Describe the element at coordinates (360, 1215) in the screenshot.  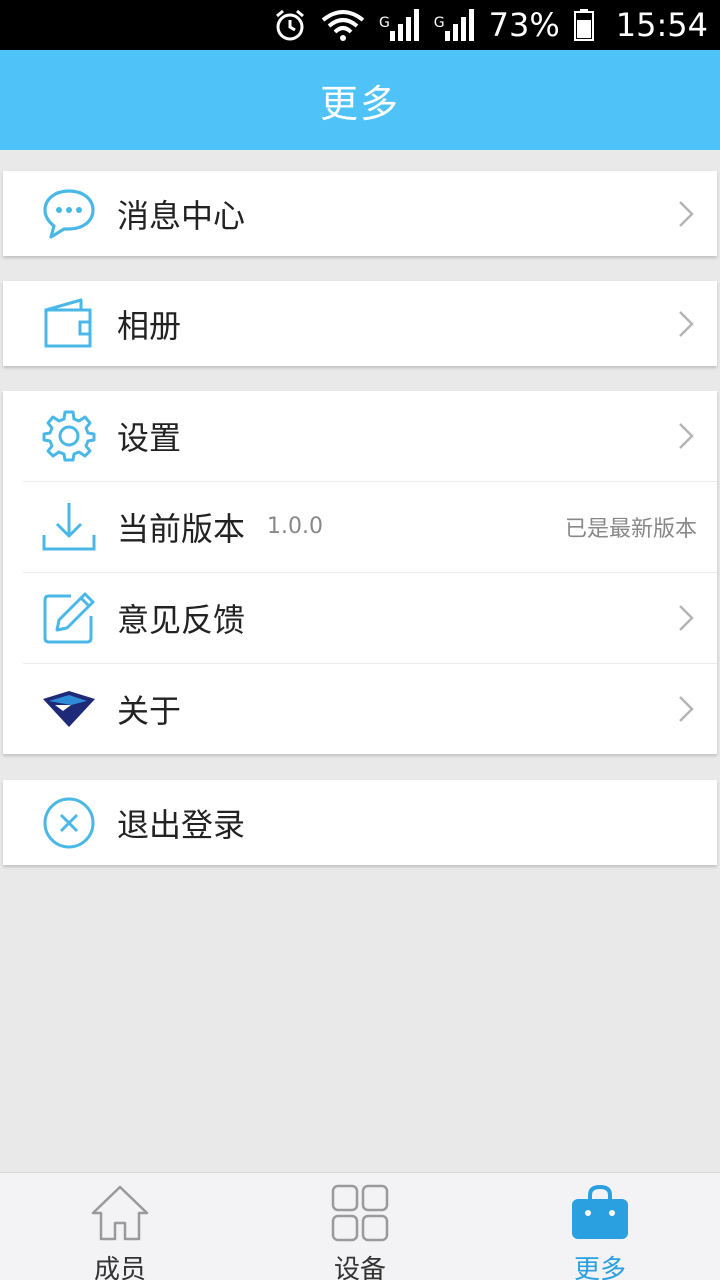
I see `grid-icon` at that location.